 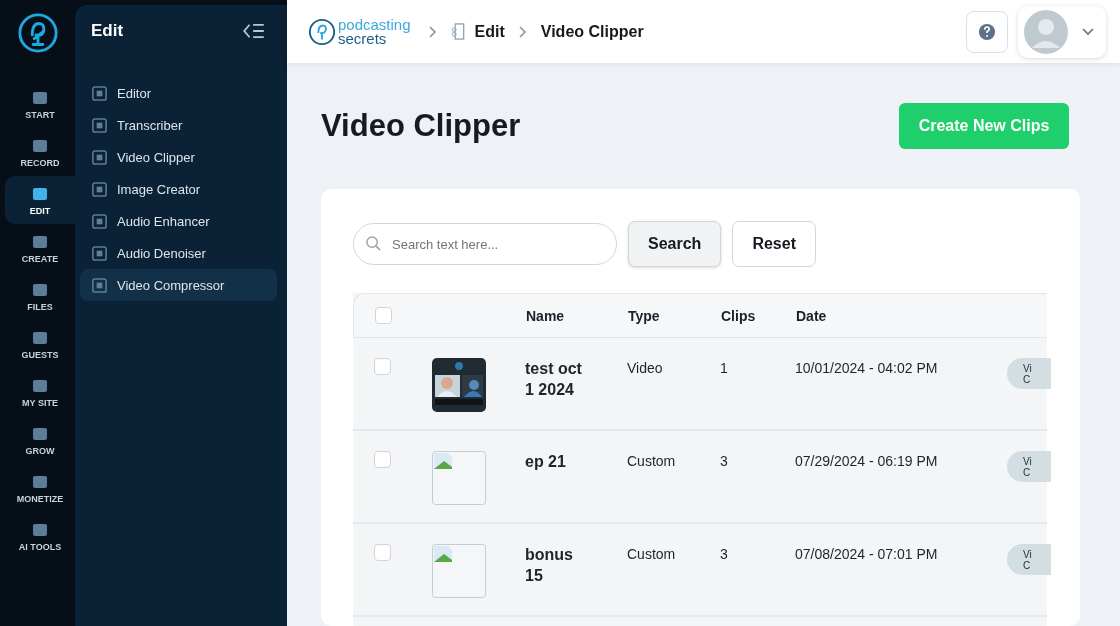 What do you see at coordinates (40, 392) in the screenshot?
I see `rail-nav-item: MY SITE` at bounding box center [40, 392].